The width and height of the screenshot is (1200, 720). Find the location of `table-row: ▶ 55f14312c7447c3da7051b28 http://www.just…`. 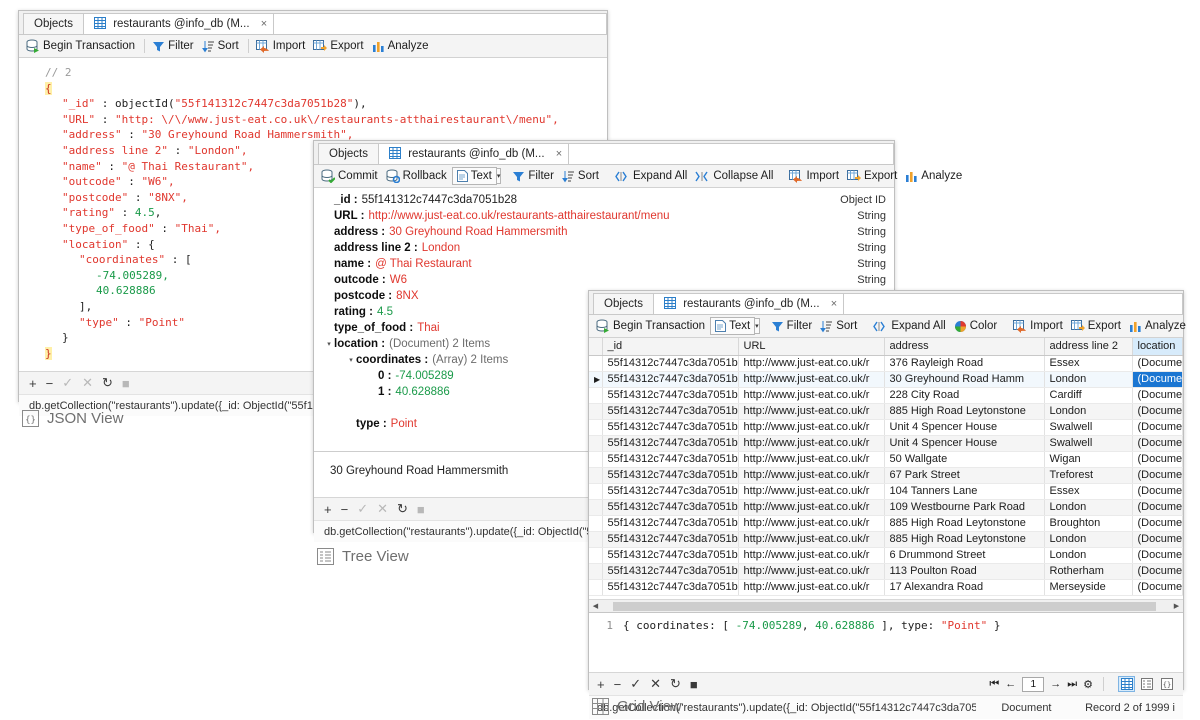

table-row: ▶ 55f14312c7447c3da7051b28 http://www.just… is located at coordinates (886, 379).